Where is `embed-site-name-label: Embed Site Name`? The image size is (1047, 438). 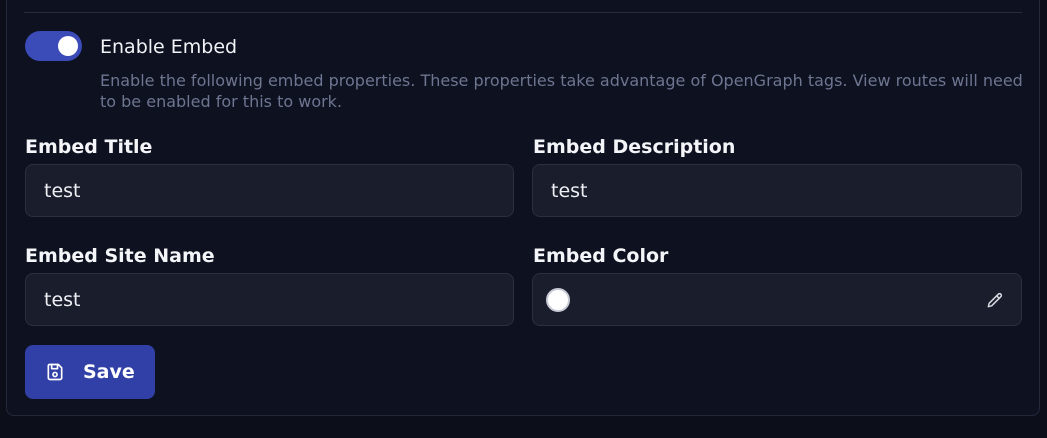
embed-site-name-label: Embed Site Name is located at coordinates (120, 256).